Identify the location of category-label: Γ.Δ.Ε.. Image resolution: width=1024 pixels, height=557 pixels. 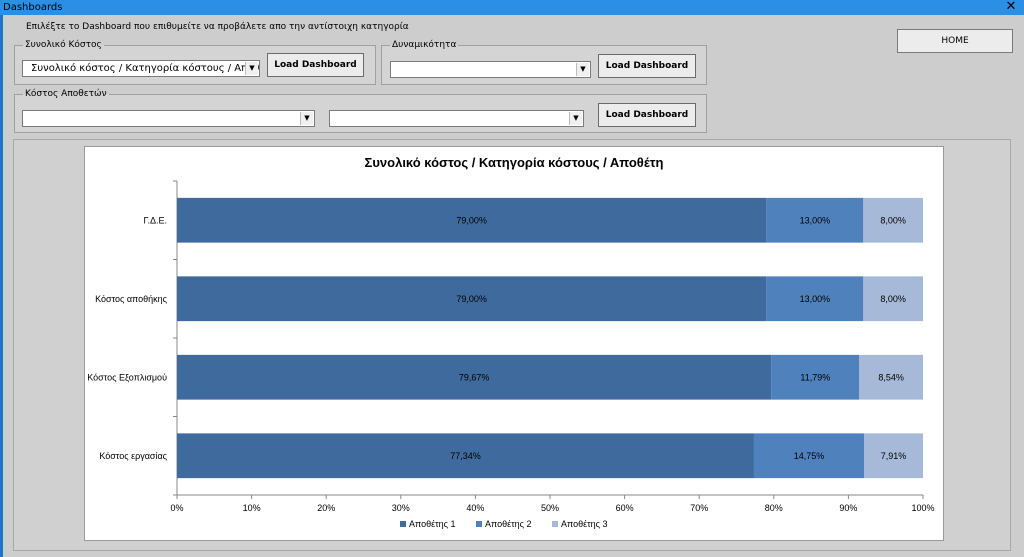
(155, 220).